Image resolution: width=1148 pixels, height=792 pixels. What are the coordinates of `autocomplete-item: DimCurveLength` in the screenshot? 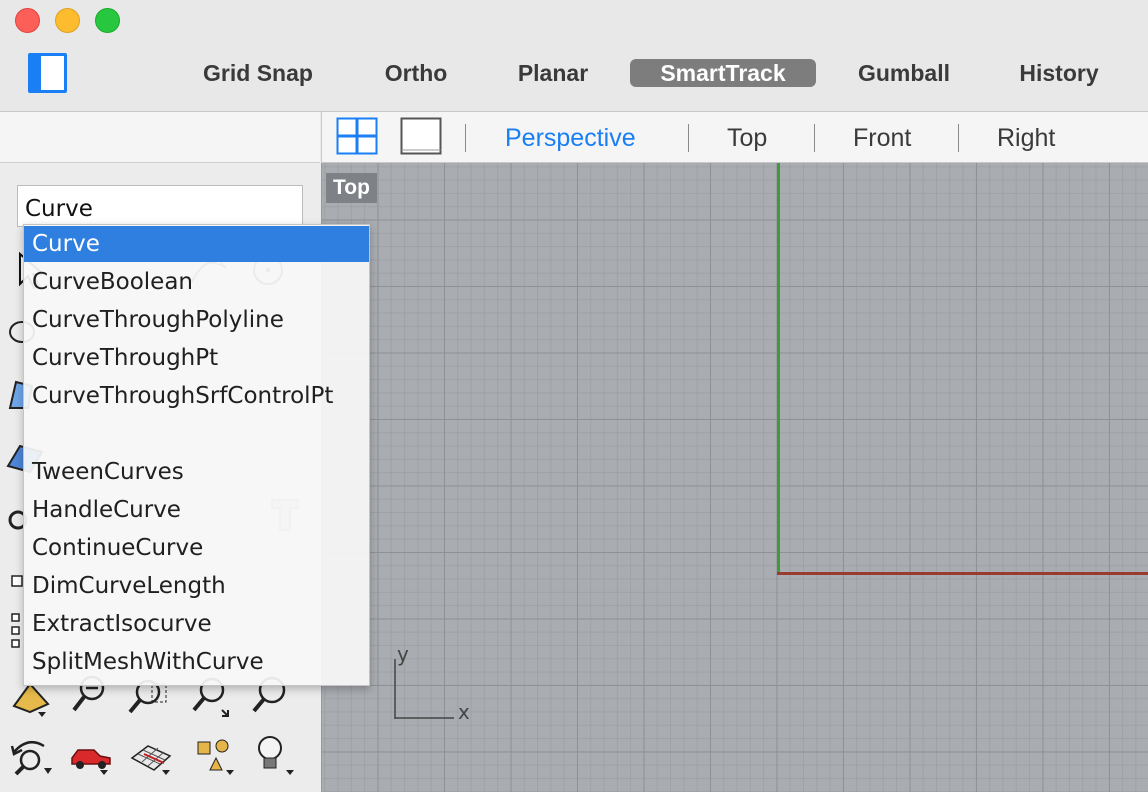 It's located at (196, 586).